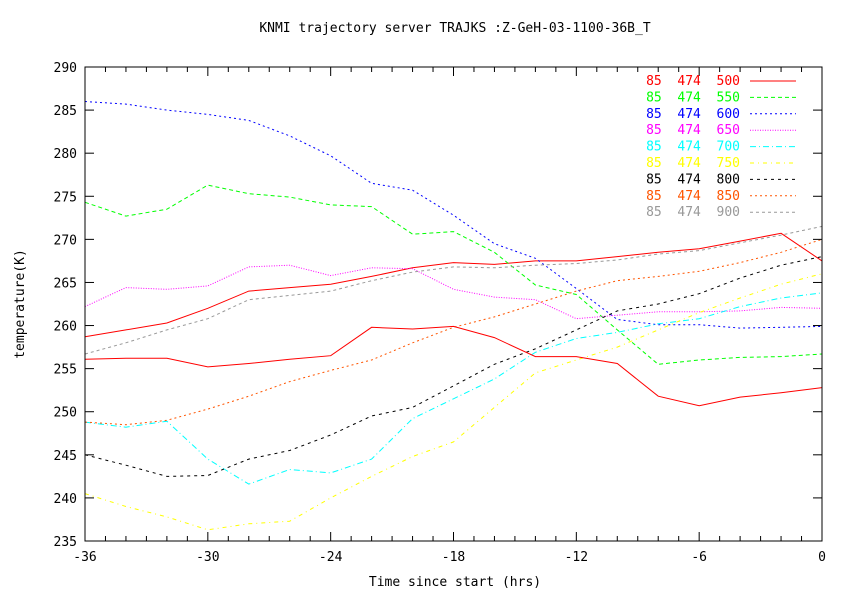 This screenshot has height=590, width=843. Describe the element at coordinates (693, 81) in the screenshot. I see `legend-label: 85 474 500` at that location.